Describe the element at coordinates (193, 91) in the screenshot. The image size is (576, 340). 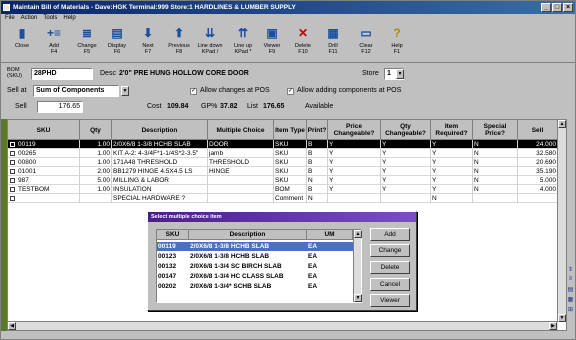
I see `allow-changes-checkbox: ✓` at that location.